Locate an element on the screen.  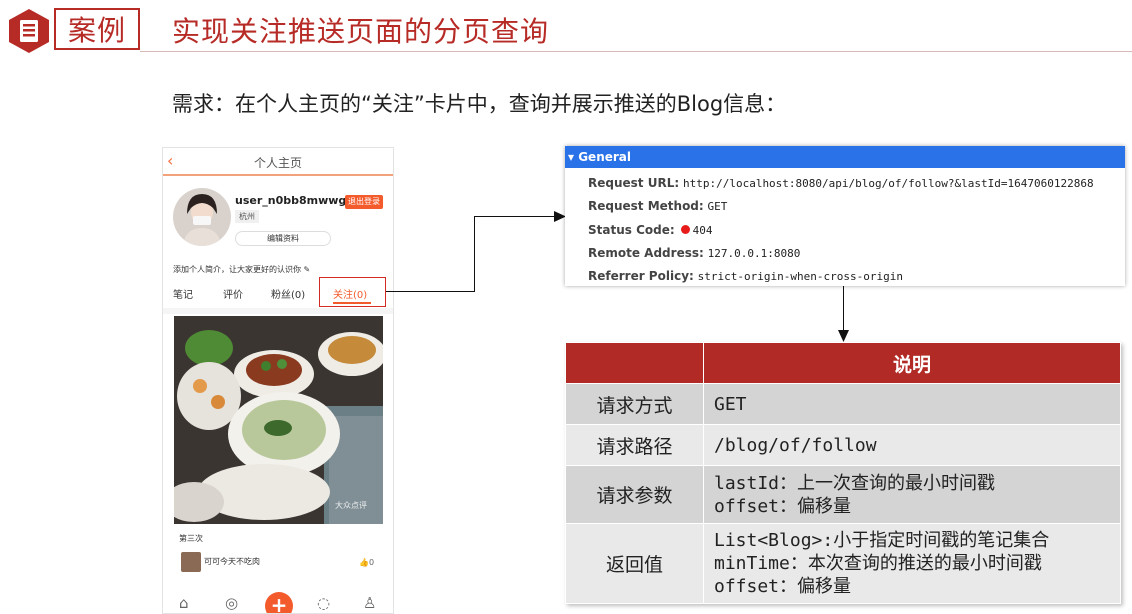
avatar is located at coordinates (202, 217).